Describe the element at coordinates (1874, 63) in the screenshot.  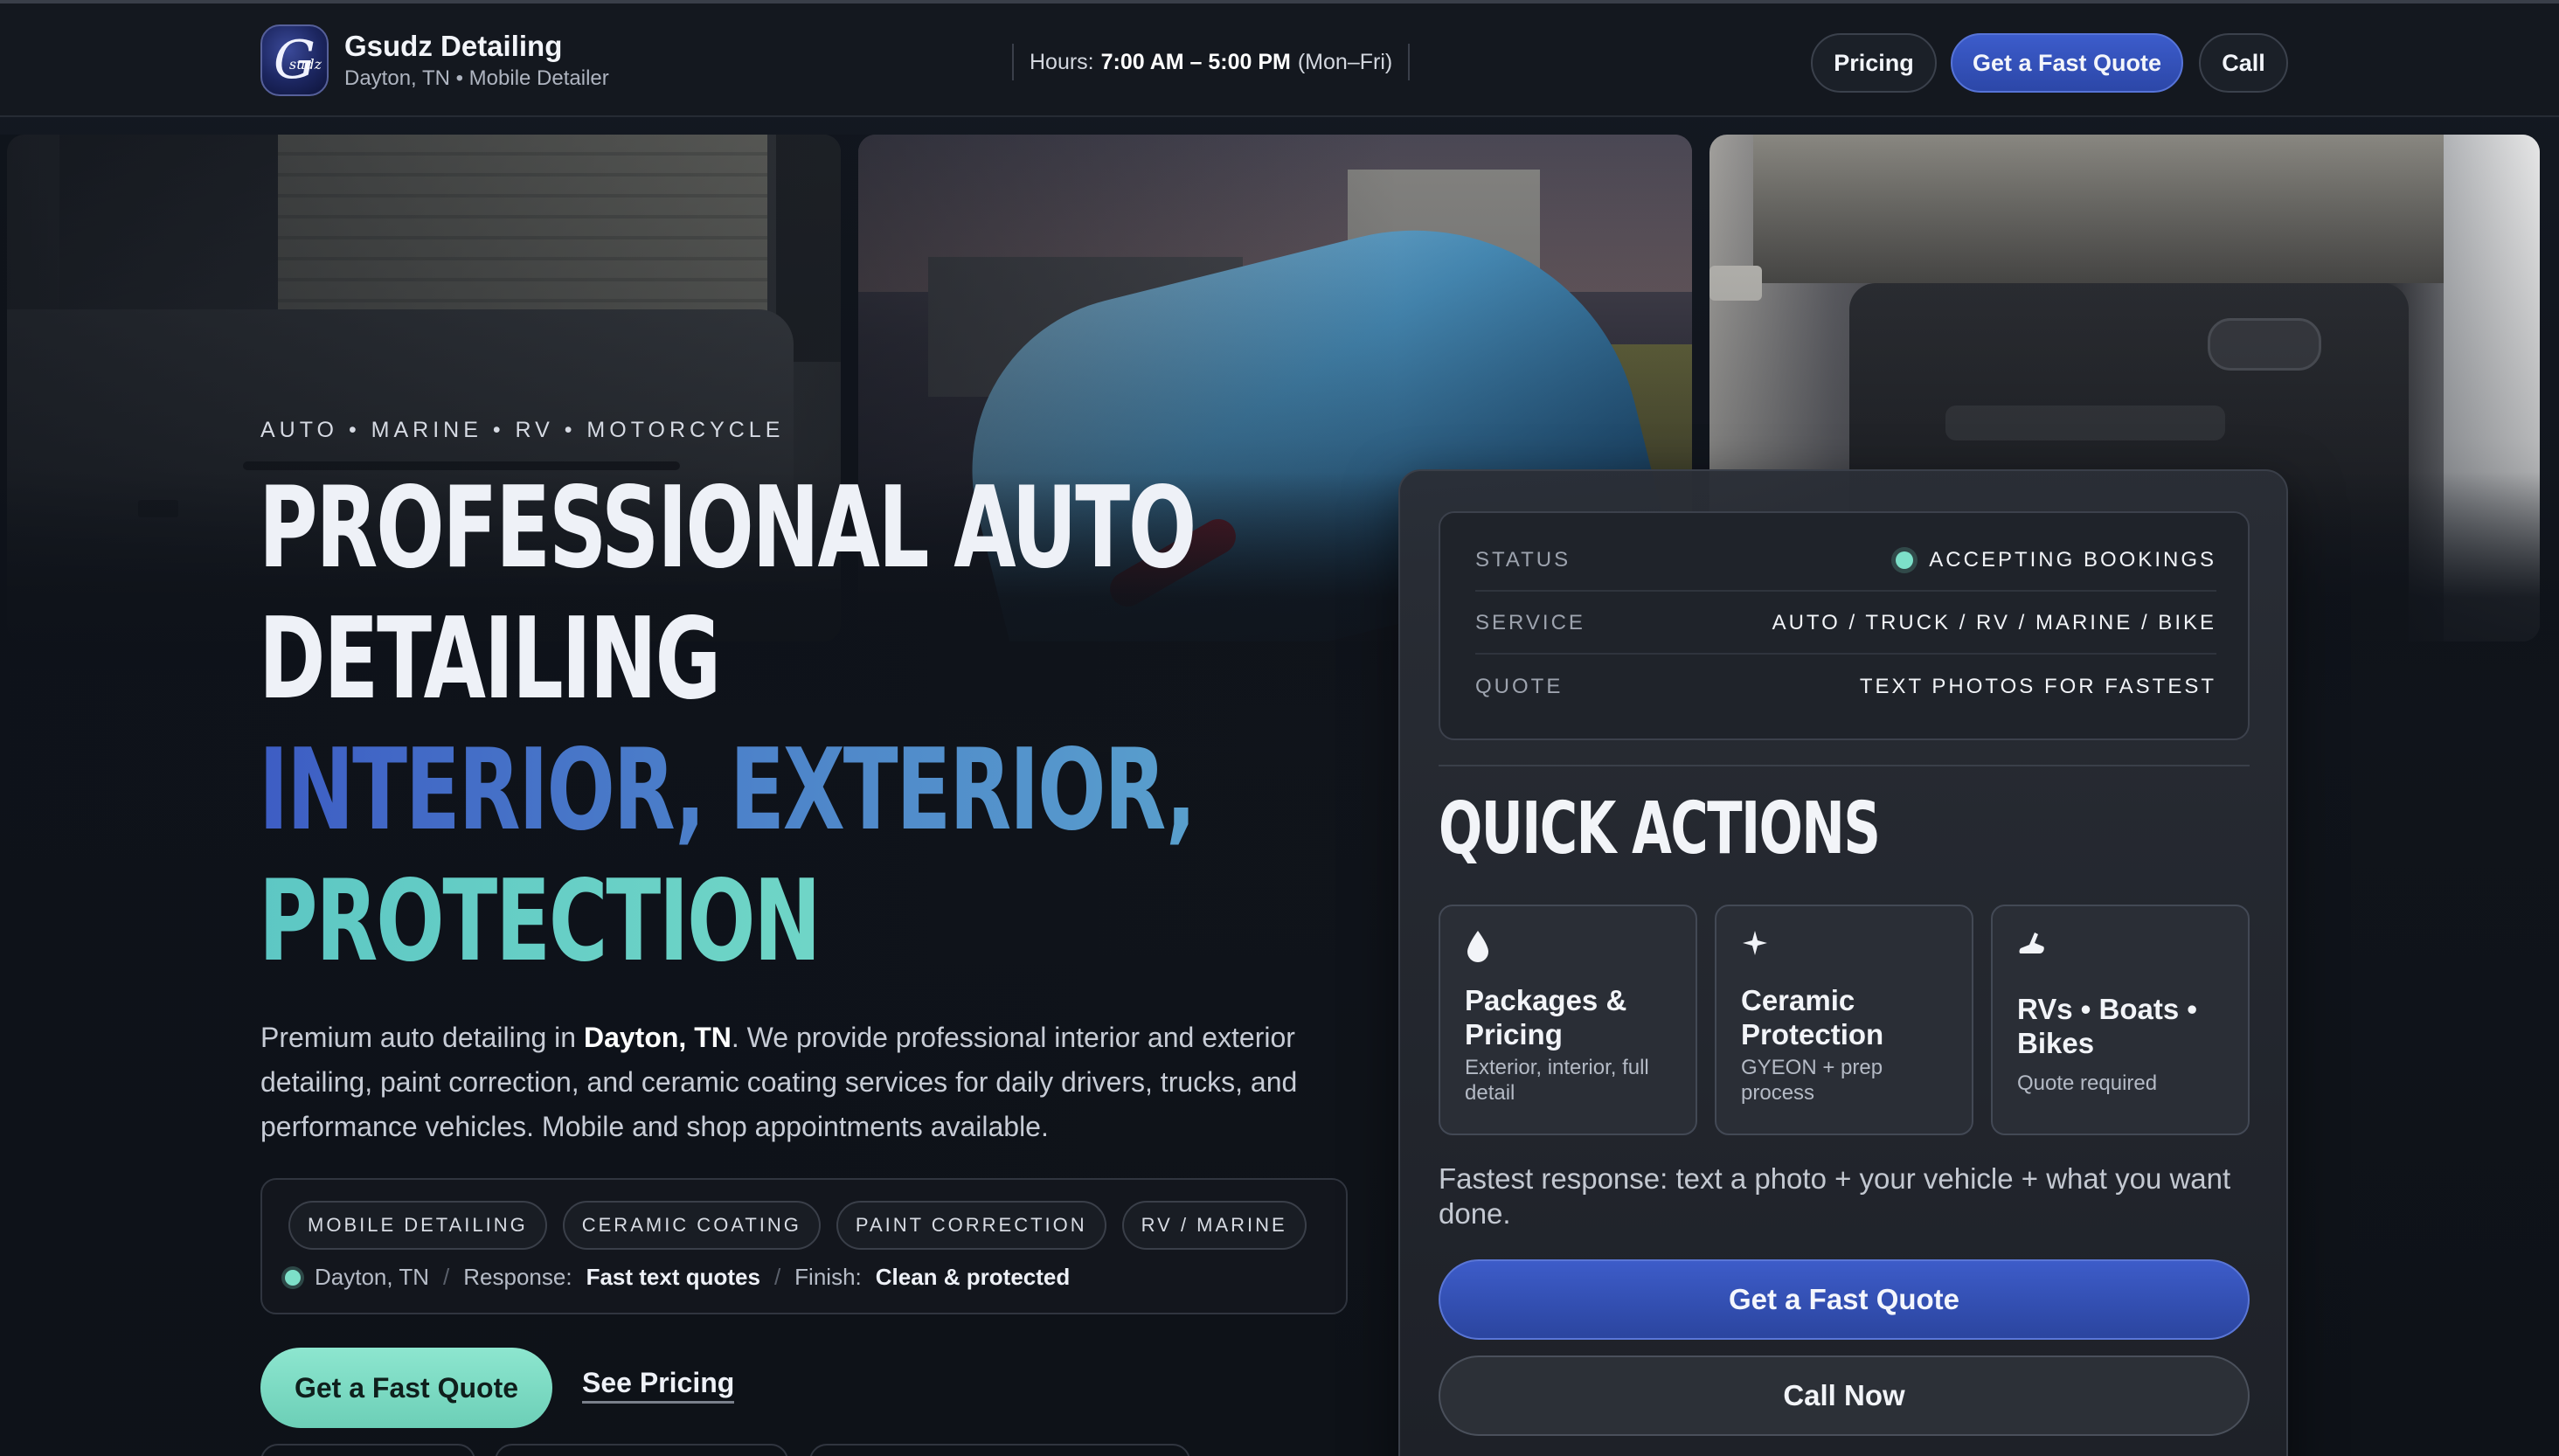
I see `nav-pricing-button: Pricing` at that location.